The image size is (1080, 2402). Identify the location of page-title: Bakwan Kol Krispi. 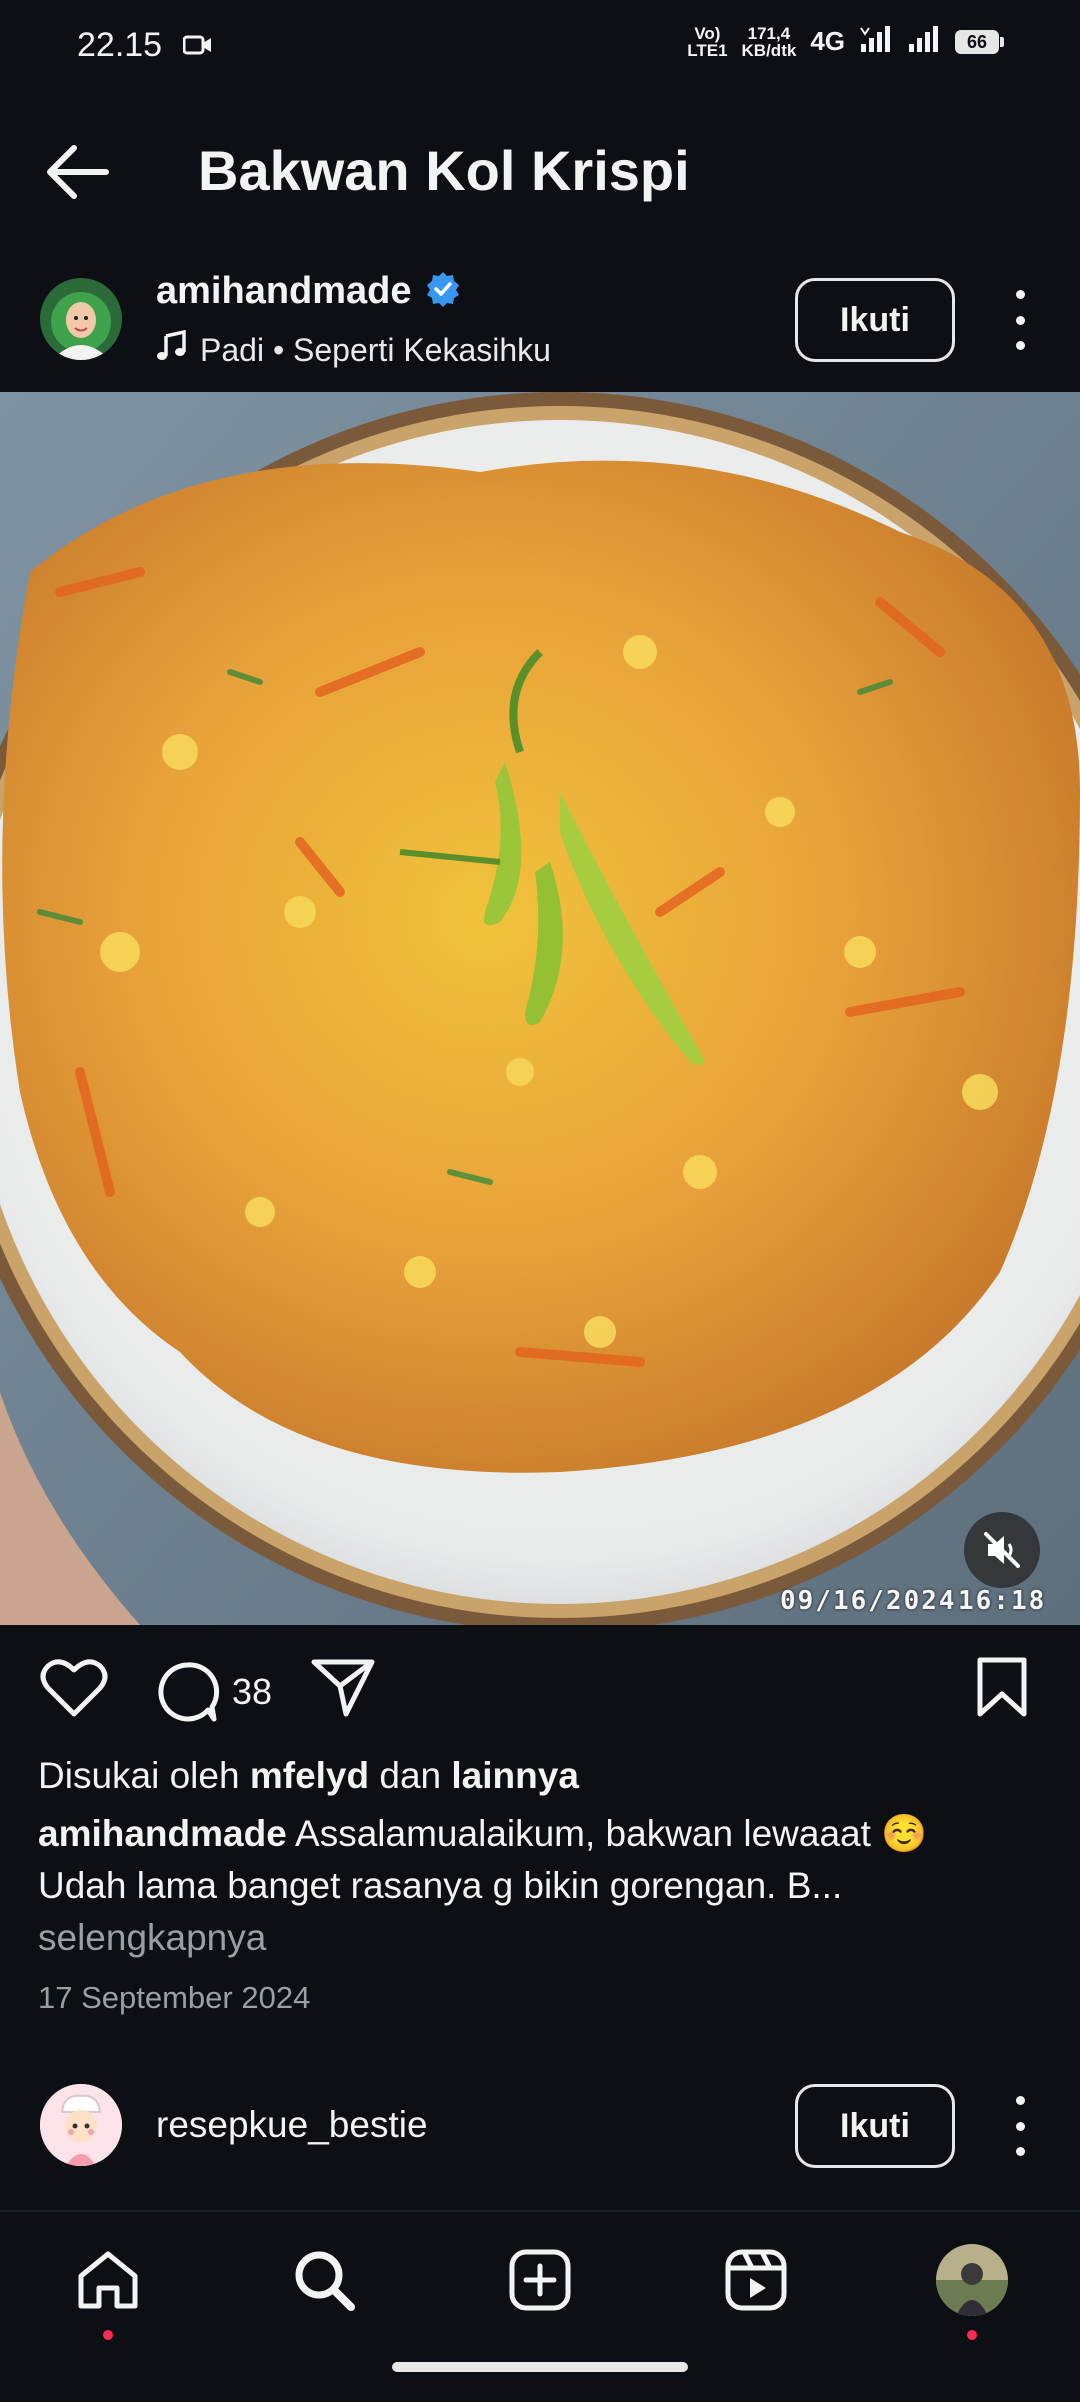
(444, 170).